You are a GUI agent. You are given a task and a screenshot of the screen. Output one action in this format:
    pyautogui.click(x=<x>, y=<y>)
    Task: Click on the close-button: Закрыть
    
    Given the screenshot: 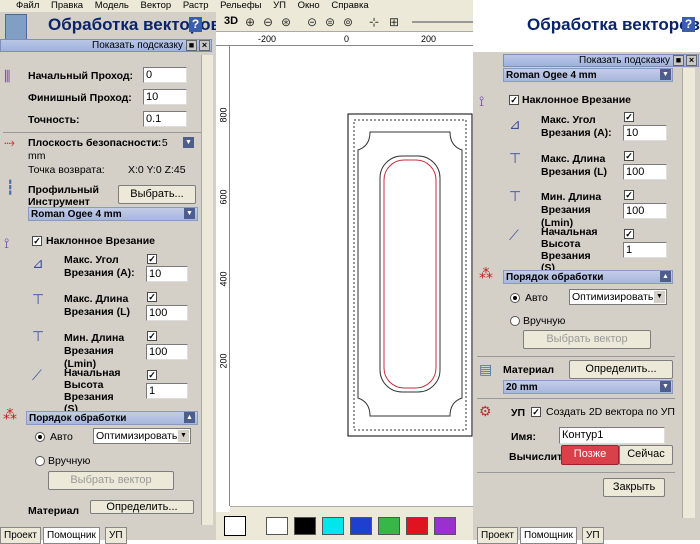 What is the action you would take?
    pyautogui.click(x=634, y=487)
    